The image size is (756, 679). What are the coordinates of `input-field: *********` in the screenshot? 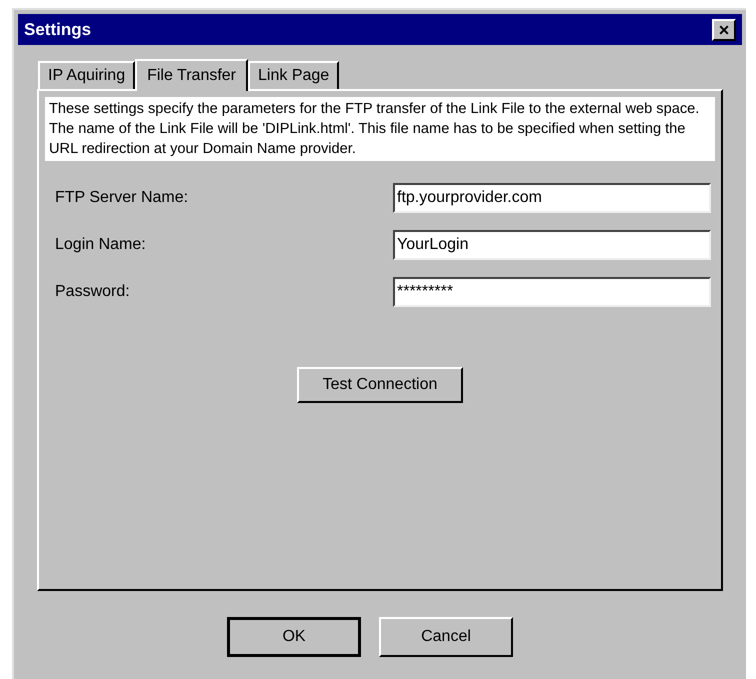 It's located at (552, 292).